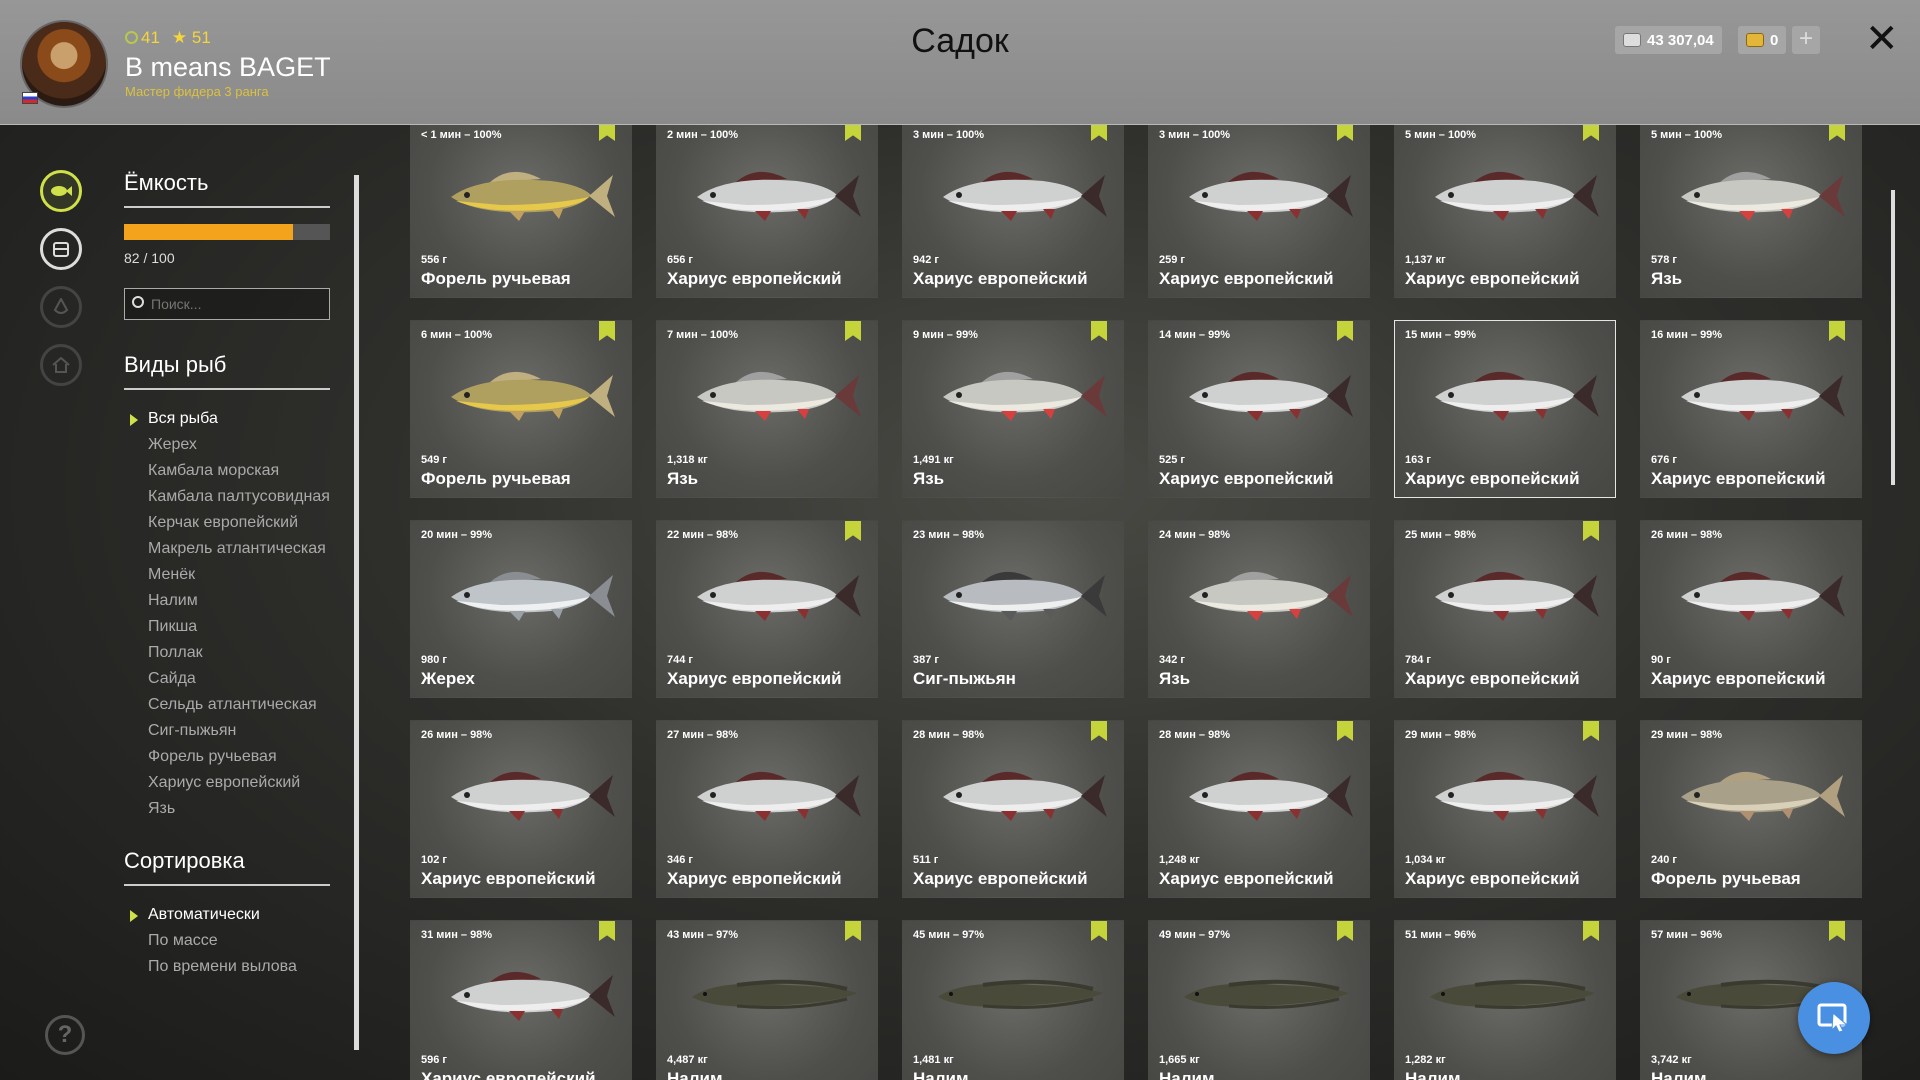 Image resolution: width=1920 pixels, height=1080 pixels. What do you see at coordinates (1172, 260) in the screenshot?
I see `fish-weight: 259 г` at bounding box center [1172, 260].